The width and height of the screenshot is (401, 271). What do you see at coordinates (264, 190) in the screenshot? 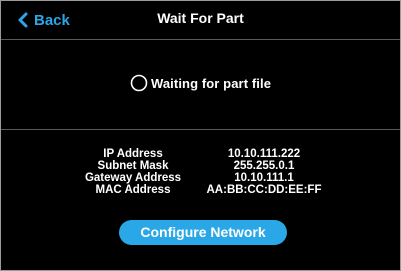
I see `mac-address-value: AA:BB:CC:DD:EE:FF` at bounding box center [264, 190].